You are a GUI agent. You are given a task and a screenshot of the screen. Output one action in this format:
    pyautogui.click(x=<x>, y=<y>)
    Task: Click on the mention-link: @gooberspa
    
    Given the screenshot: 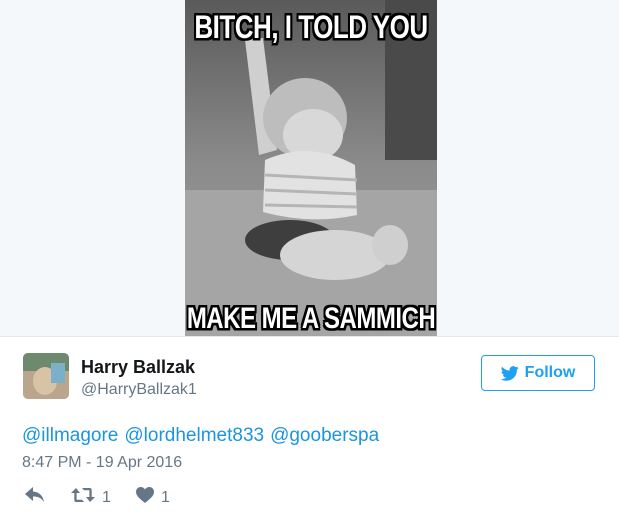 What is the action you would take?
    pyautogui.click(x=324, y=435)
    